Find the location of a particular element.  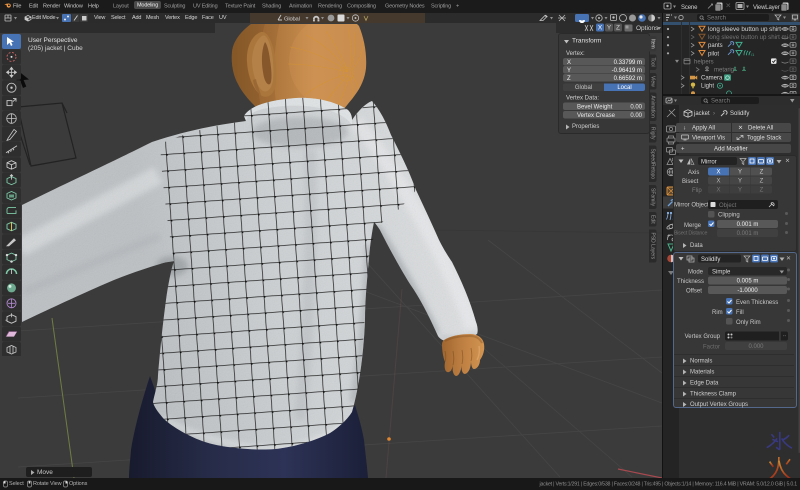

svg-text: pants is located at coordinates (715, 46).